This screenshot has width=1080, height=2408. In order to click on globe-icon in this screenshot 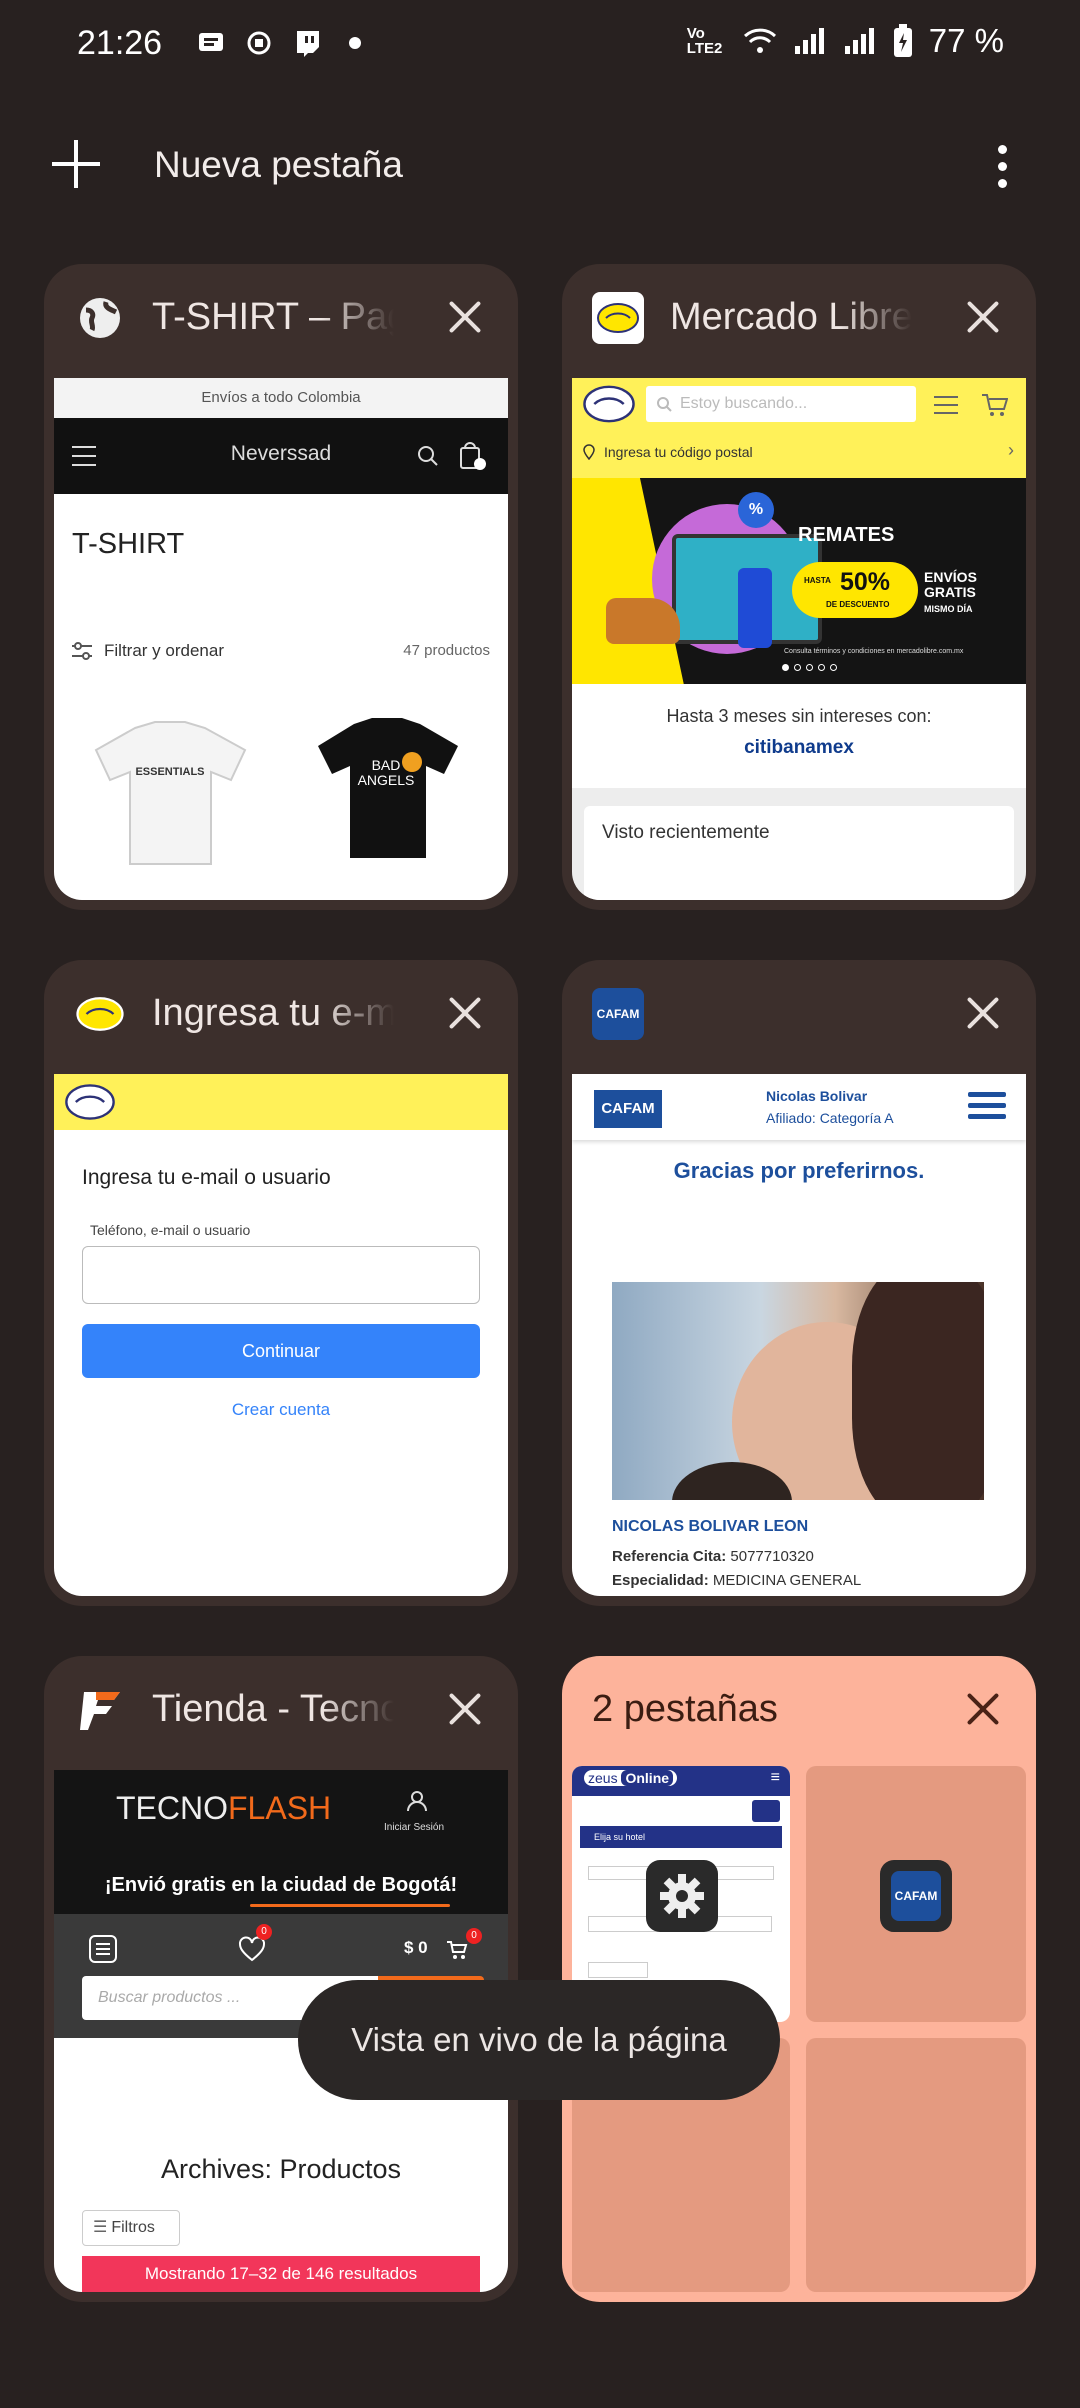, I will do `click(100, 318)`.